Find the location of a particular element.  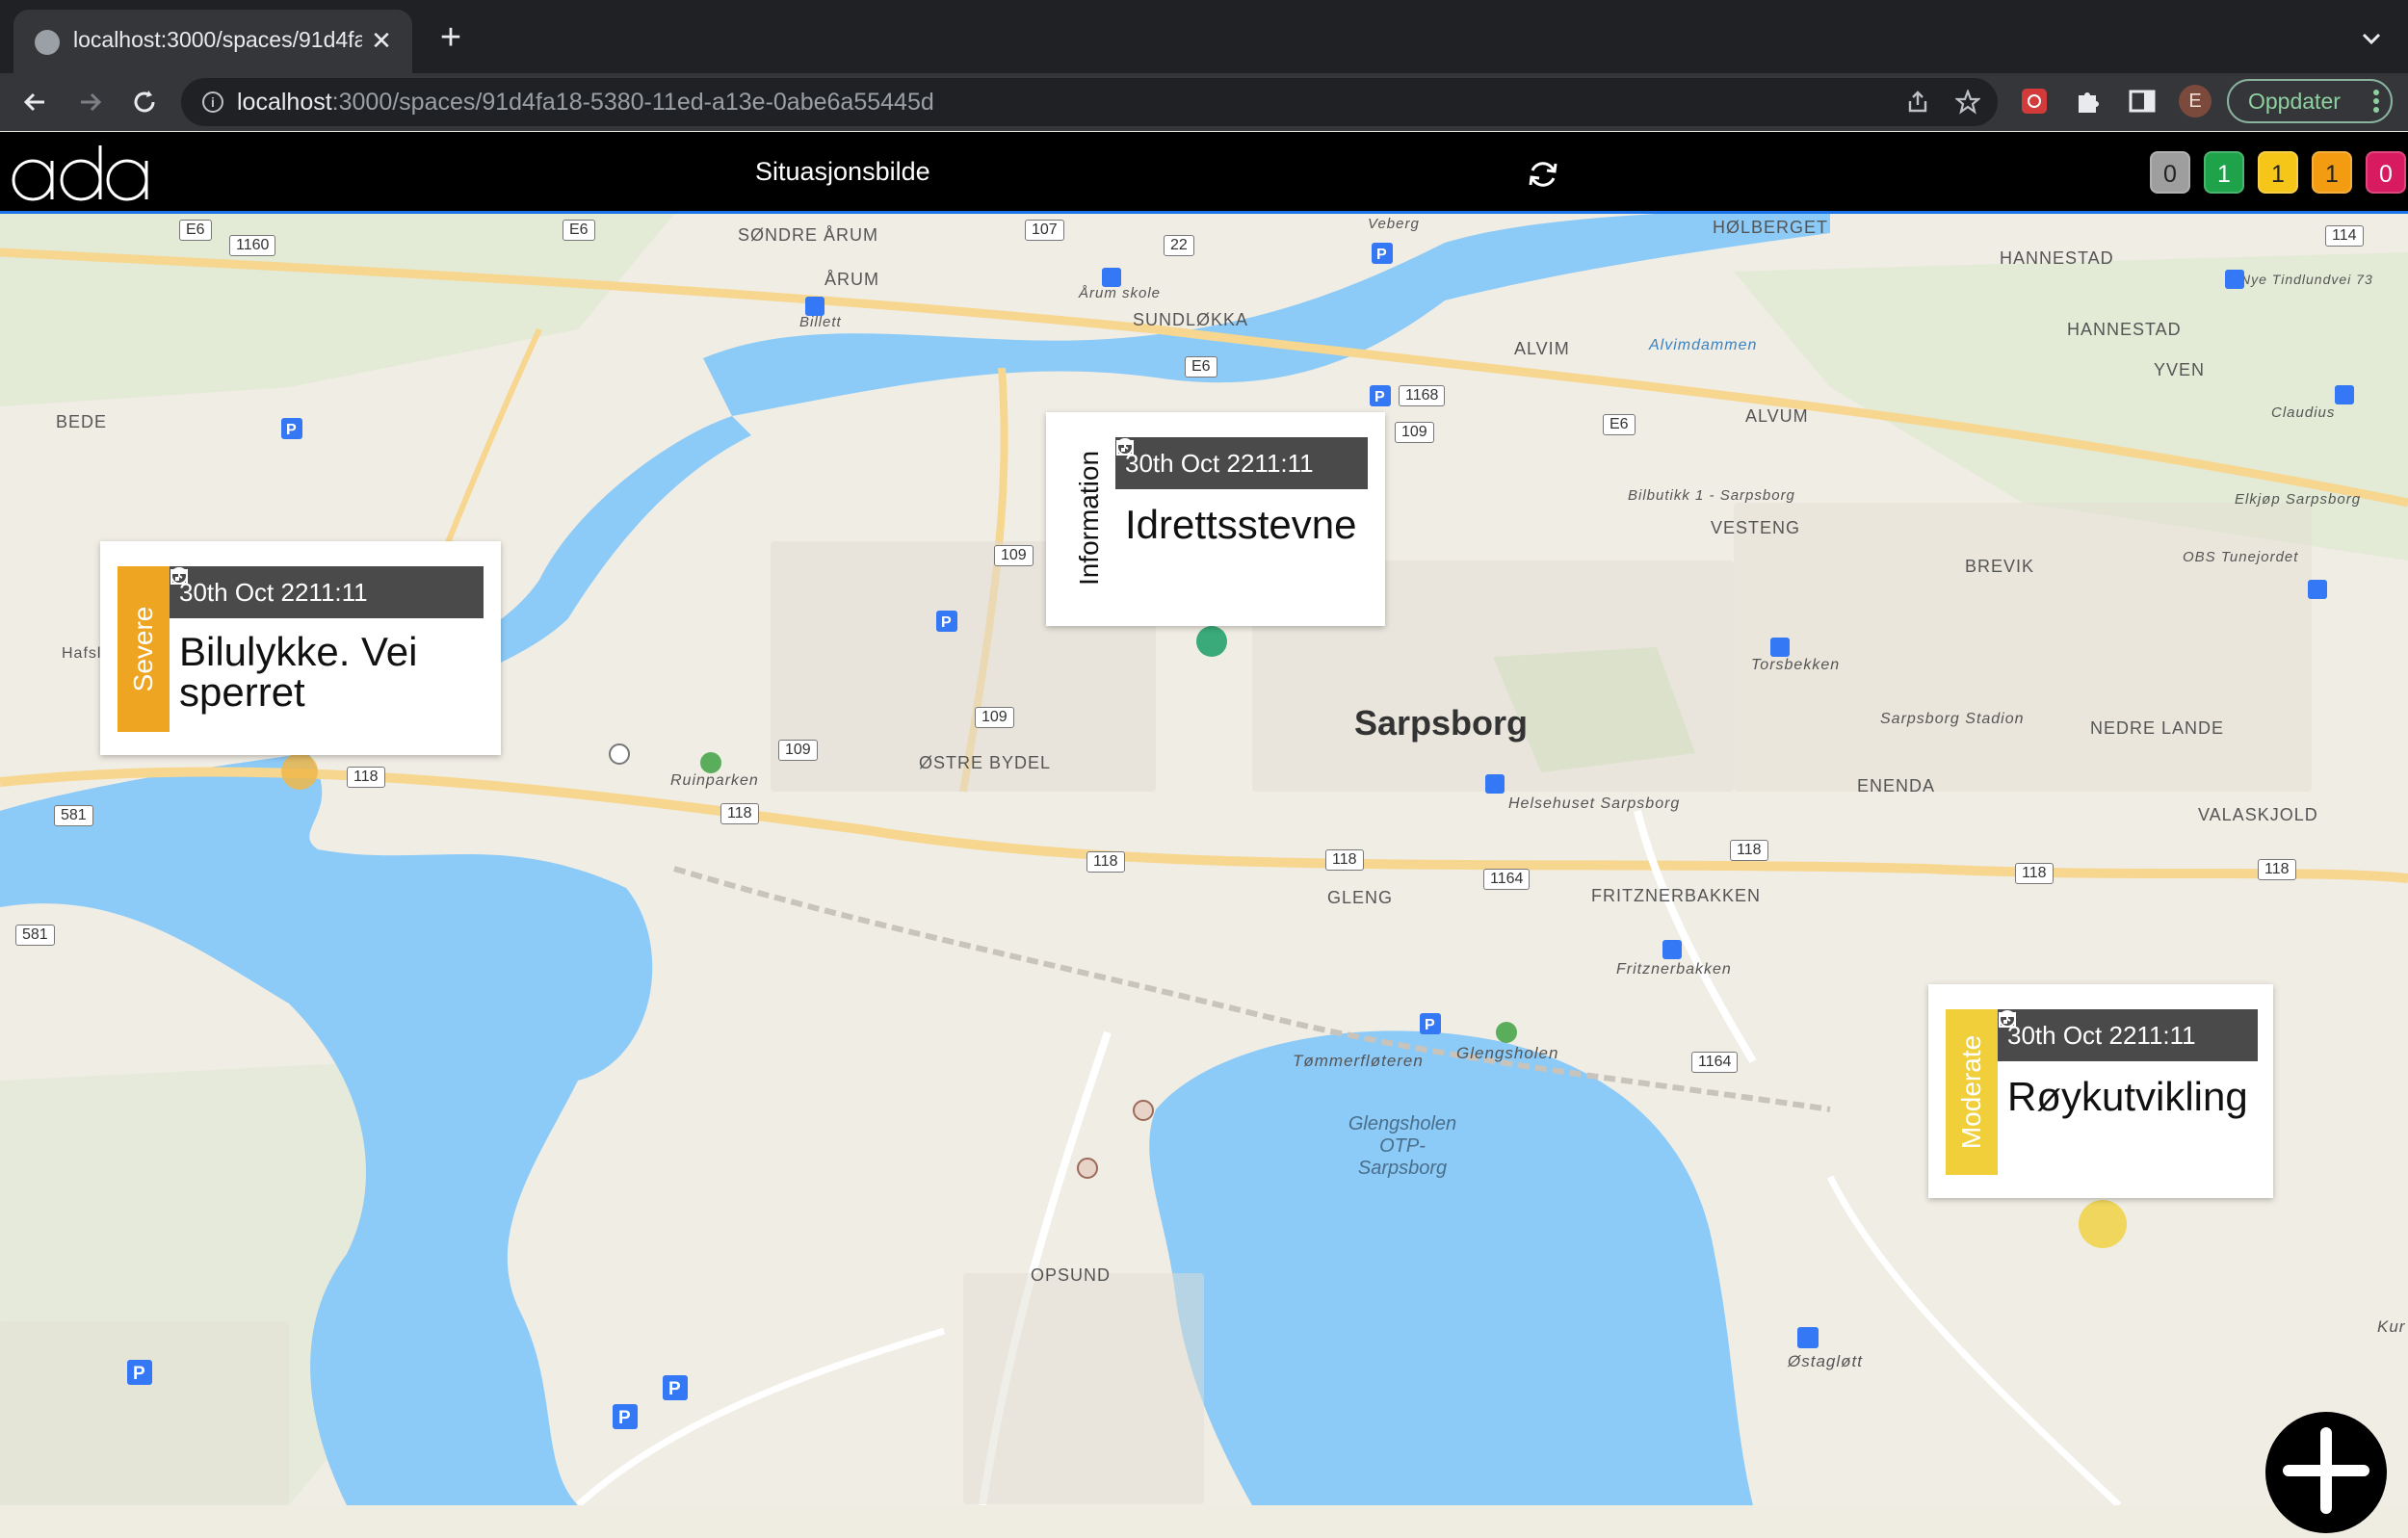

place-label: Fritznerbakken is located at coordinates (1674, 970).